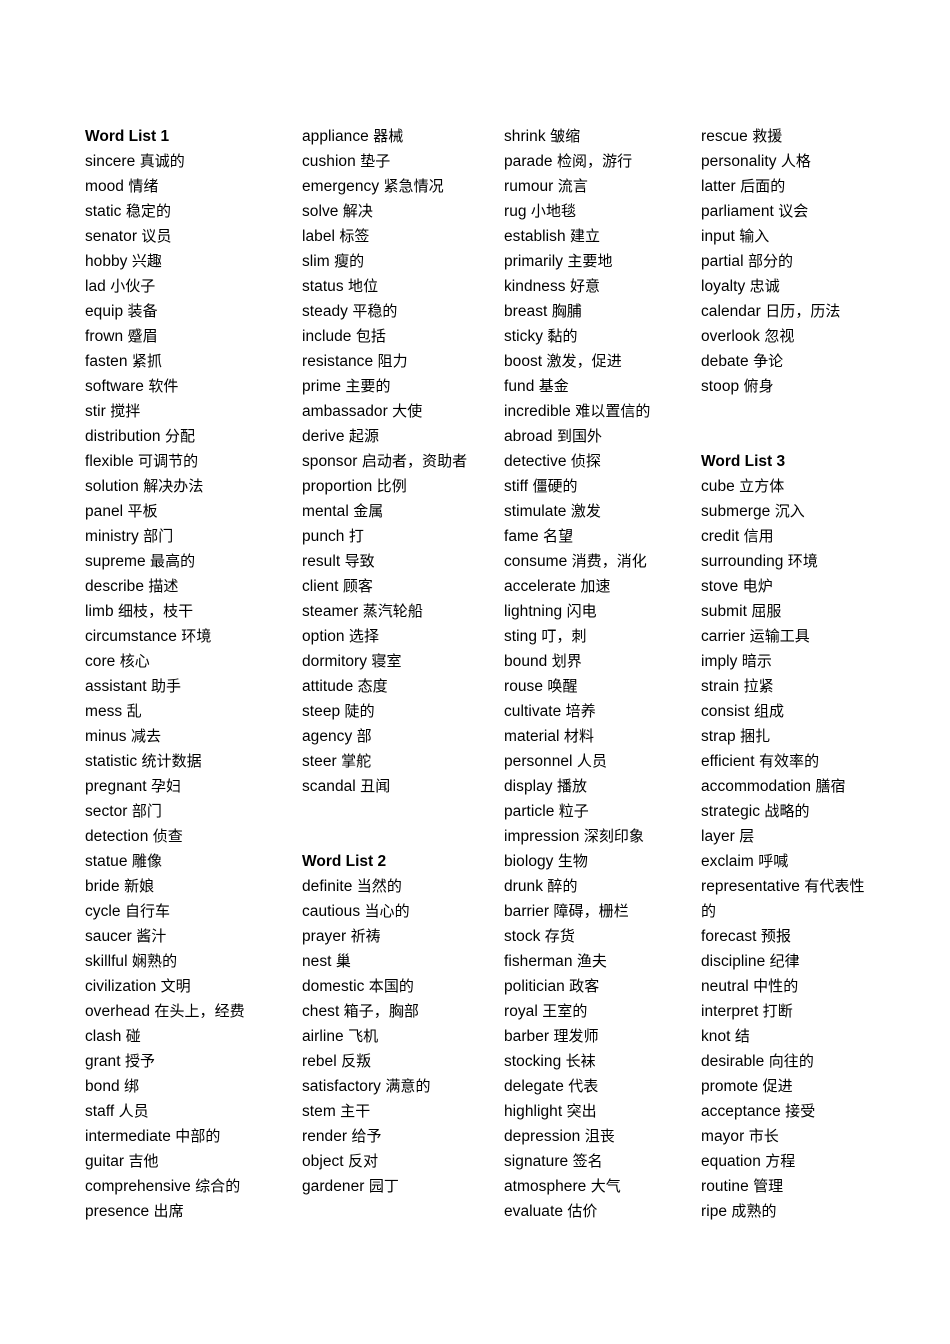 This screenshot has width=950, height=1344. Describe the element at coordinates (335, 661) in the screenshot. I see `entry-term: dormitory` at that location.